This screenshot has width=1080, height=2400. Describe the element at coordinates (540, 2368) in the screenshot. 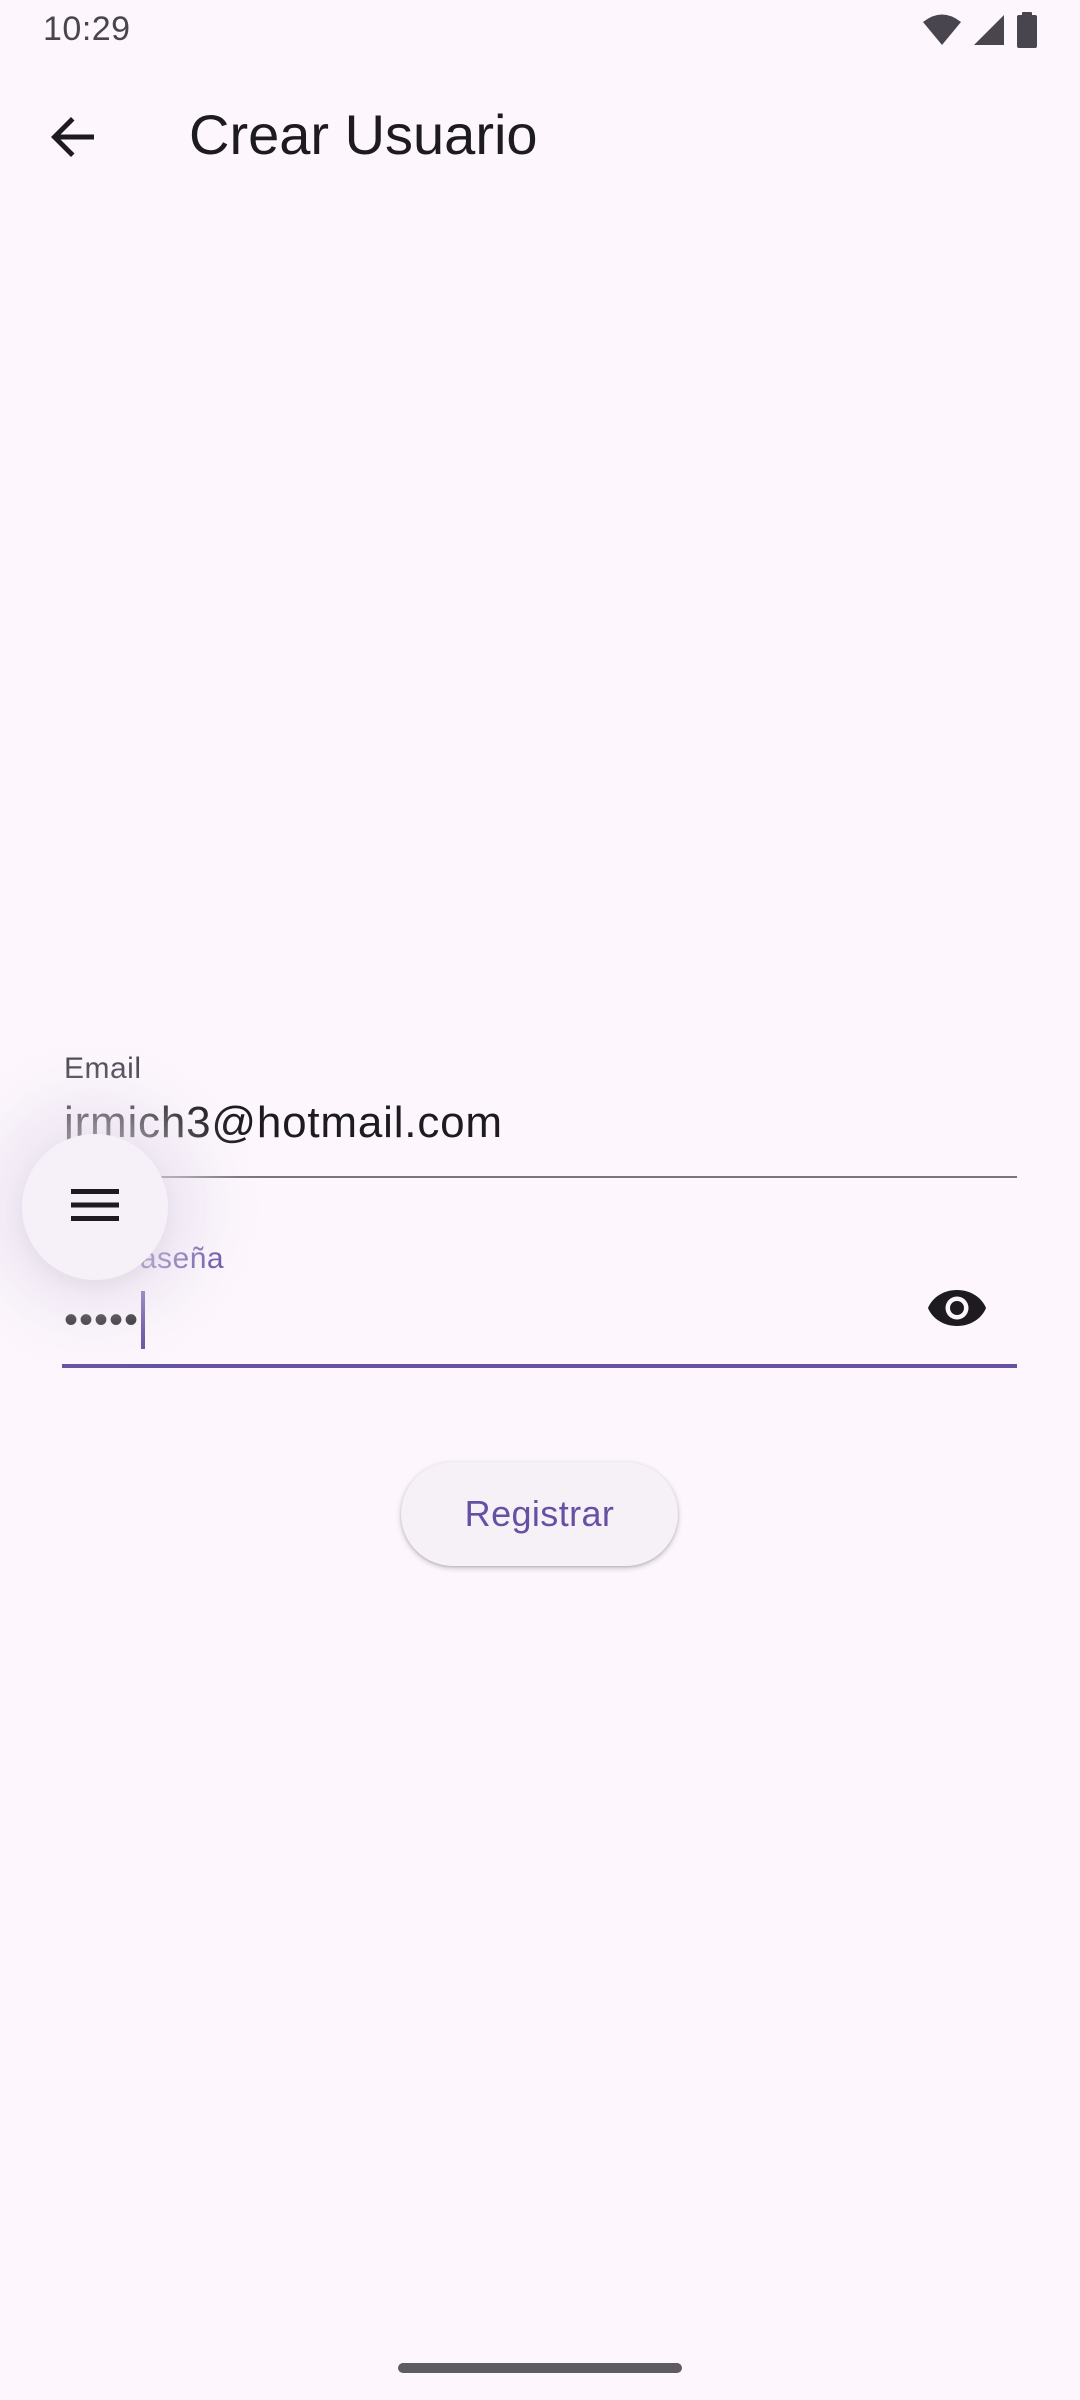

I see `home-indicator` at that location.